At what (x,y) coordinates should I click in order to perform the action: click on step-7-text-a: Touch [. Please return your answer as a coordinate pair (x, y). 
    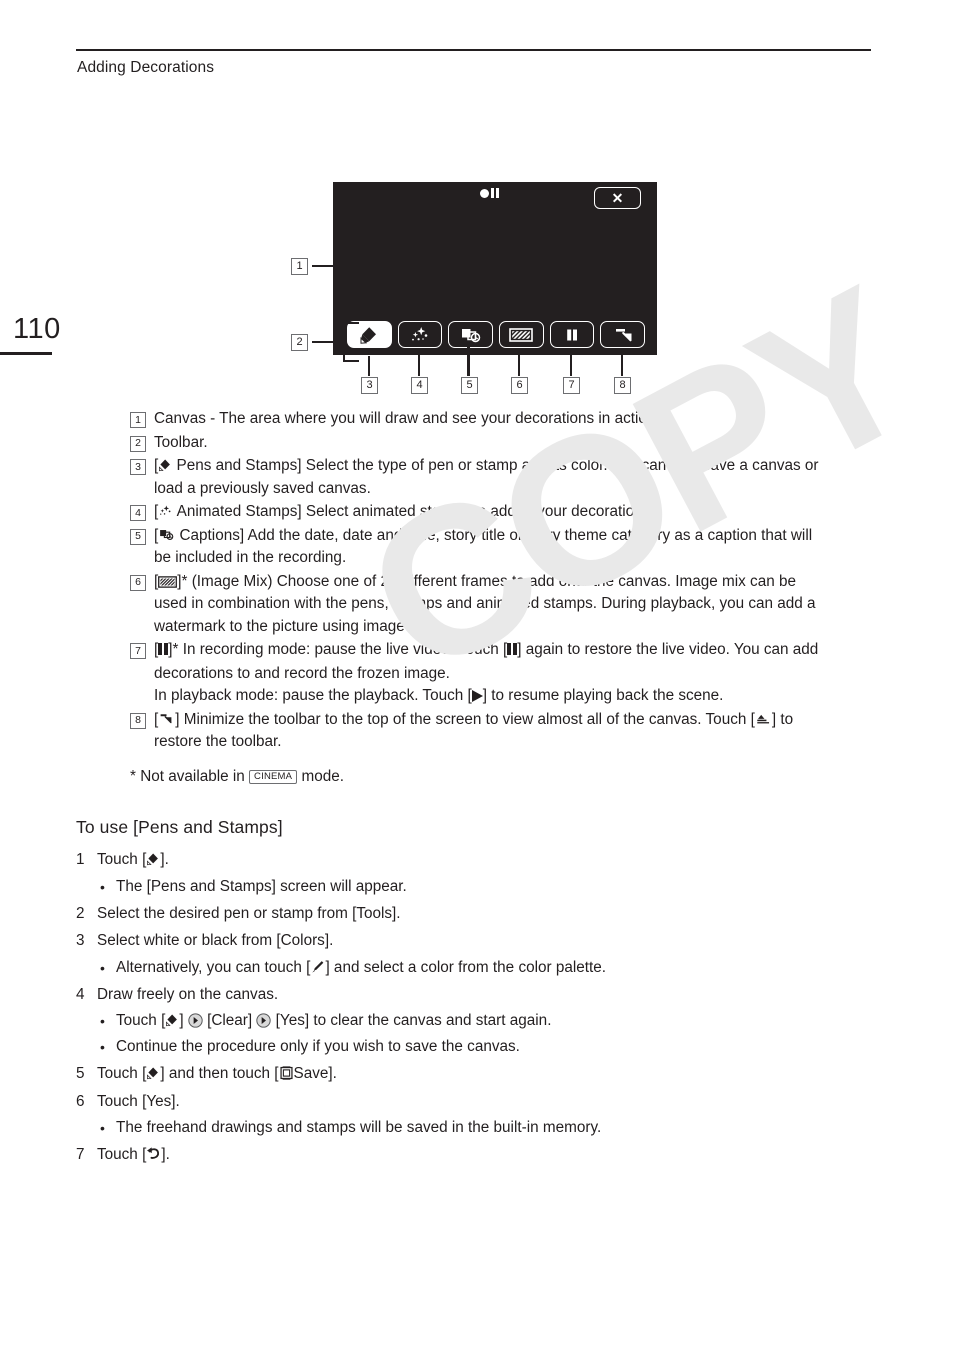
    Looking at the image, I should click on (122, 1154).